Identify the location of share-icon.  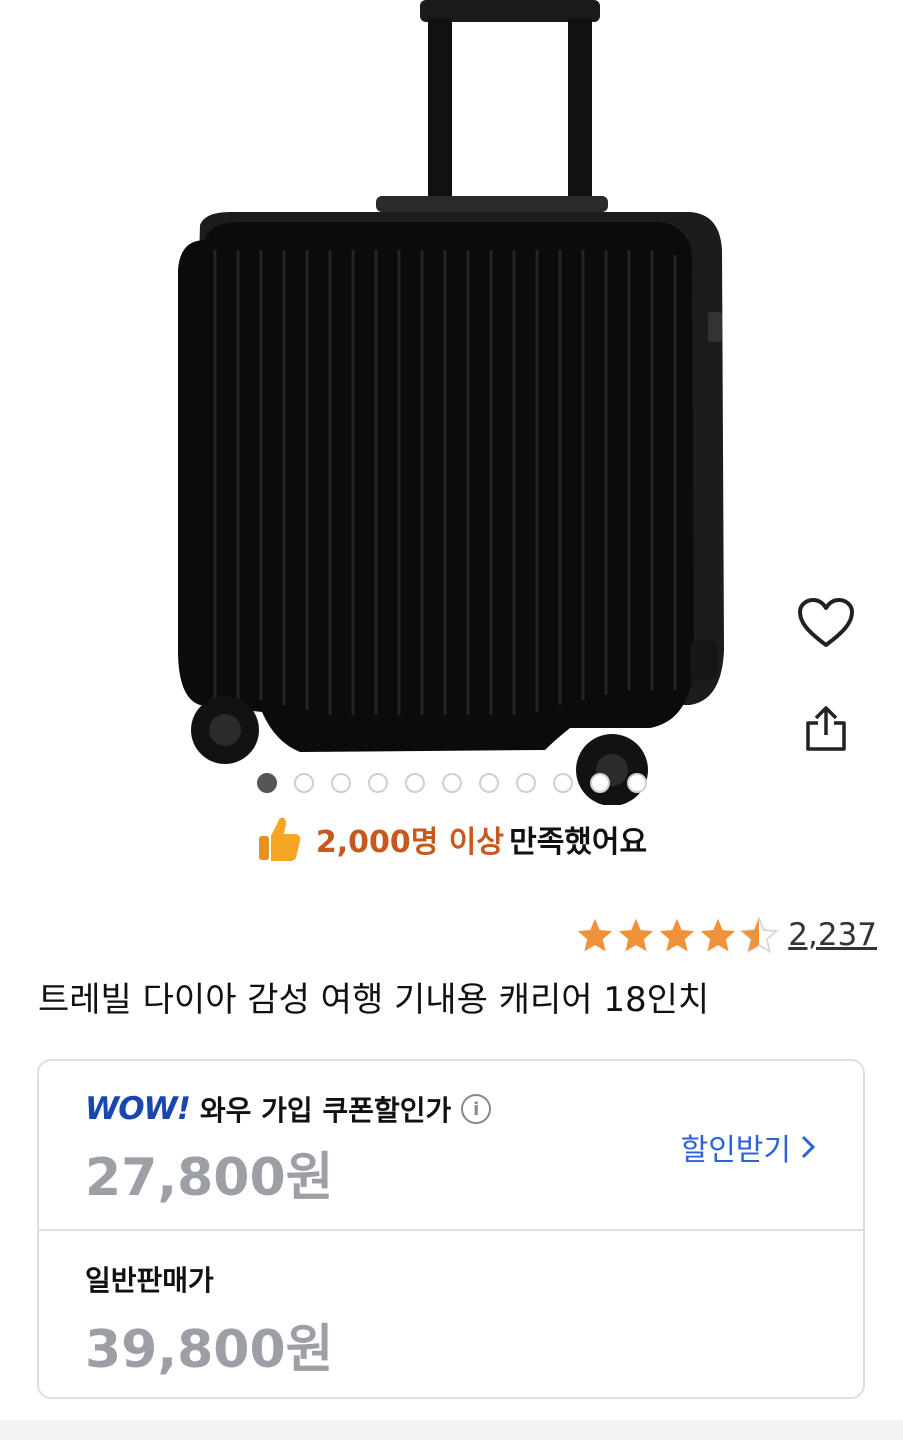
(826, 728).